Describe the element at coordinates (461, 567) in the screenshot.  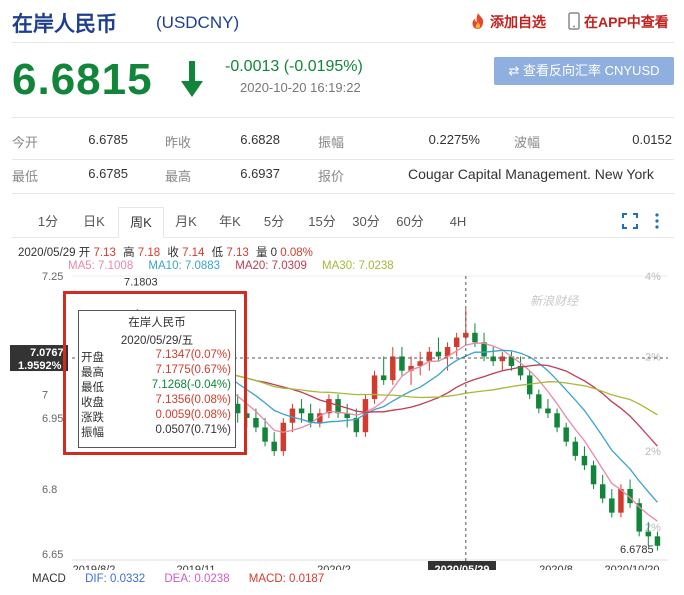
I see `x-tick-label: 2020/05/29` at that location.